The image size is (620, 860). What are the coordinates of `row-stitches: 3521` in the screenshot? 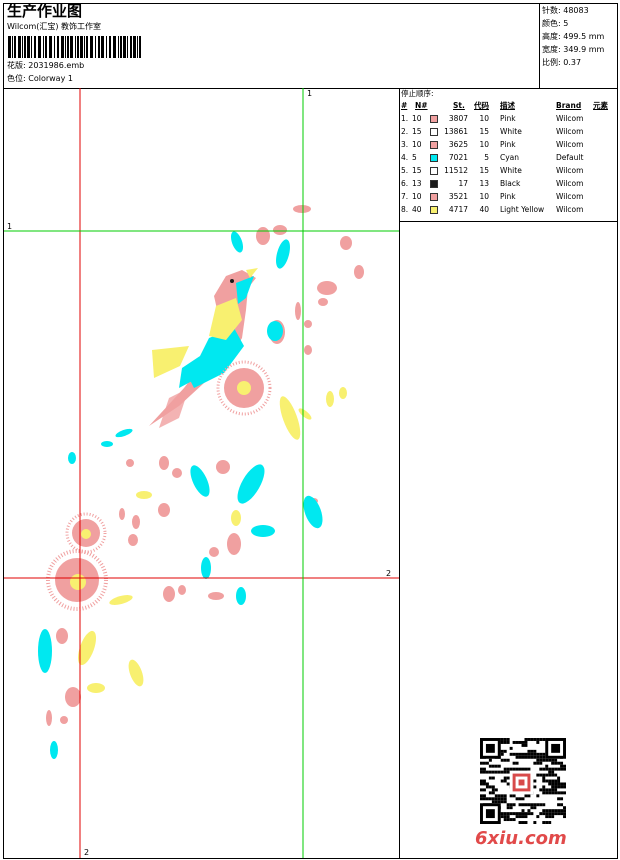 It's located at (458, 196).